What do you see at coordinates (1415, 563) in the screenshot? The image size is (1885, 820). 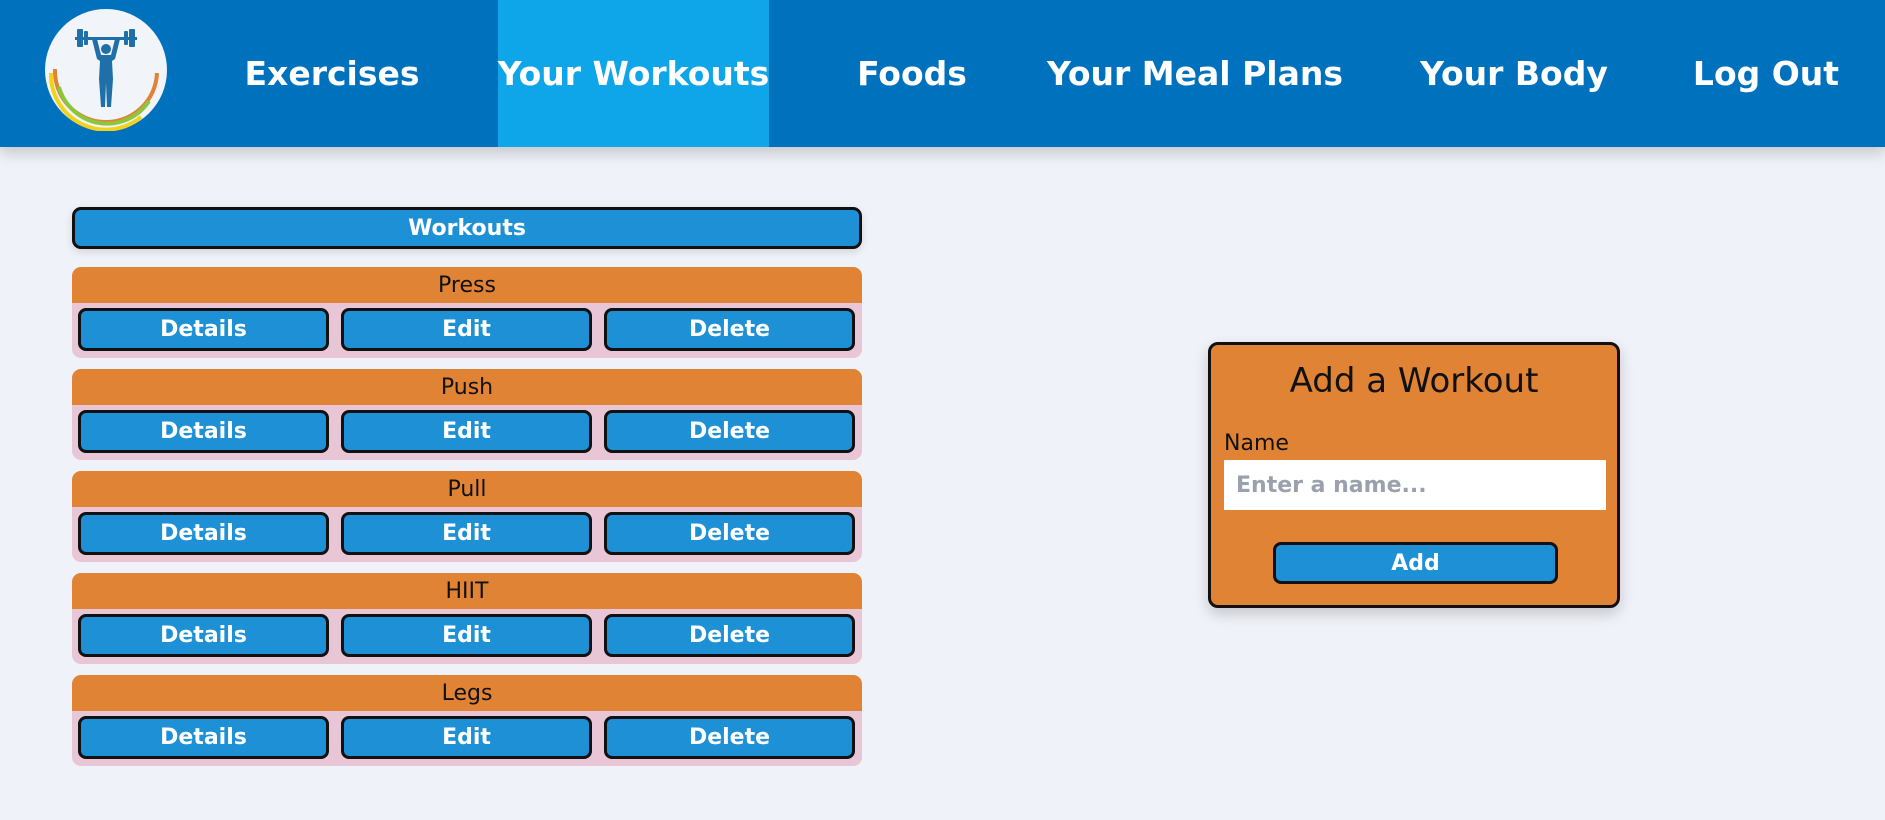 I see `add-button: Add` at bounding box center [1415, 563].